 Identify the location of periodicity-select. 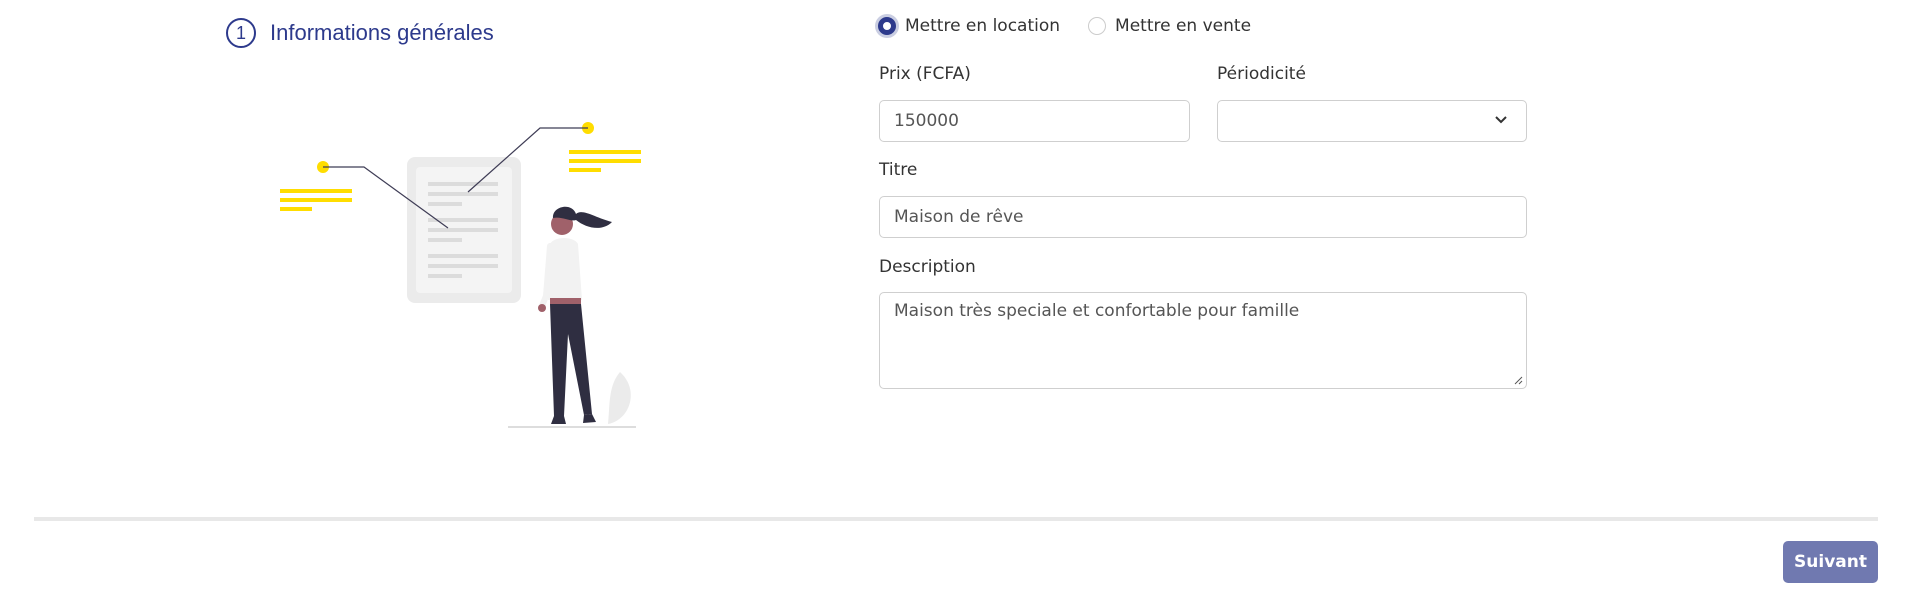
(1372, 121).